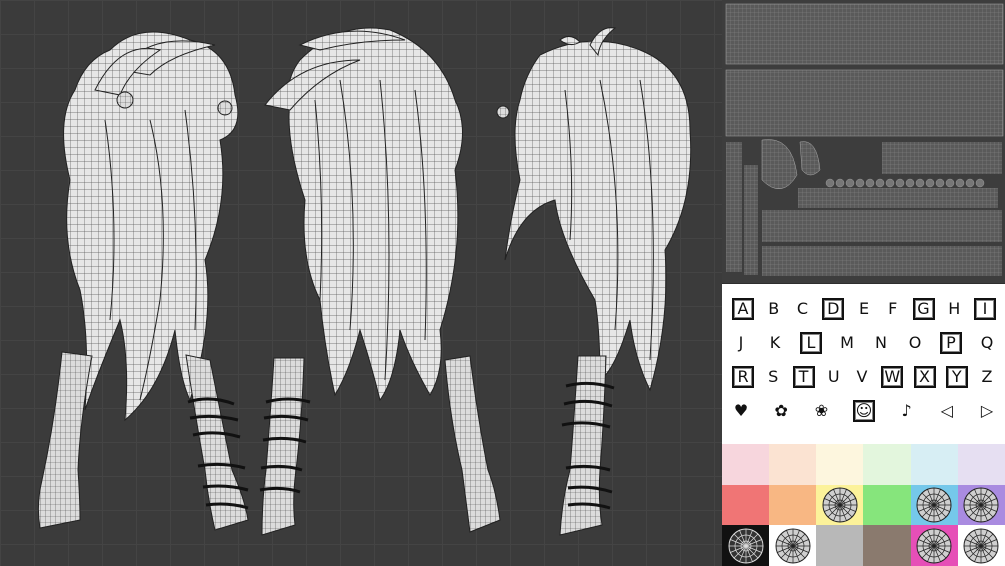 This screenshot has height=566, width=1005. I want to click on glyph-cell: ❀, so click(821, 411).